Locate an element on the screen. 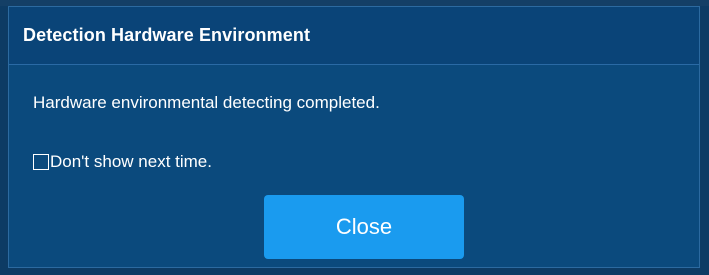 The image size is (709, 275). dont-show-option: Don't show next time. is located at coordinates (366, 162).